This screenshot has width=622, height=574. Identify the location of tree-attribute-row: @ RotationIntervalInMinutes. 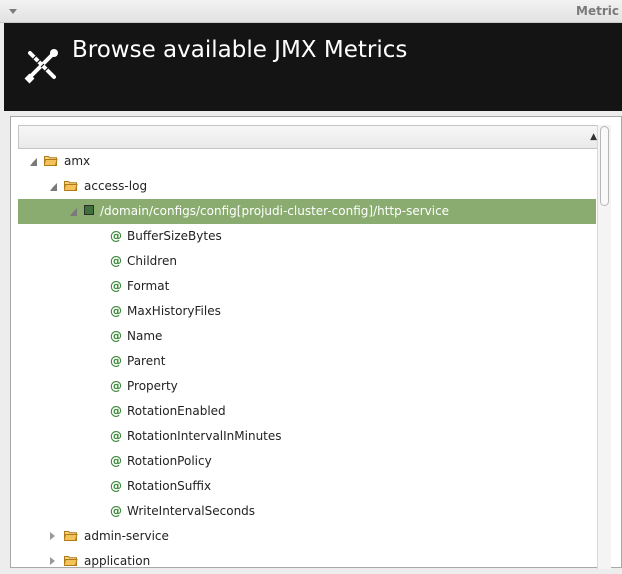
(307, 436).